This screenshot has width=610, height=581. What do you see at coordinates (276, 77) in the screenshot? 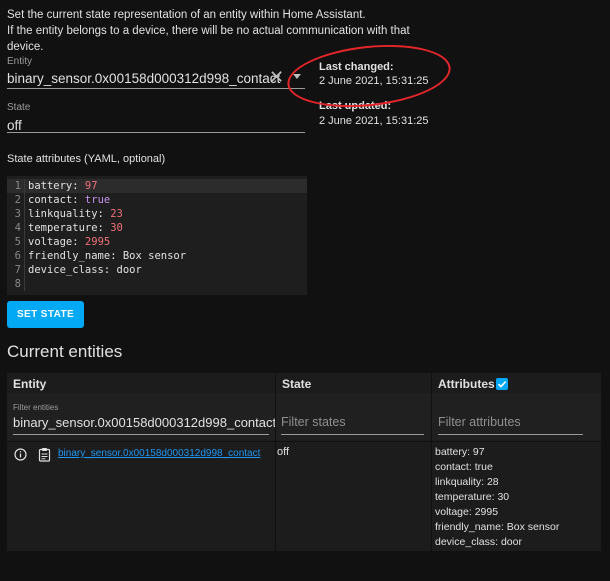
I see `clear-icon: ✕` at bounding box center [276, 77].